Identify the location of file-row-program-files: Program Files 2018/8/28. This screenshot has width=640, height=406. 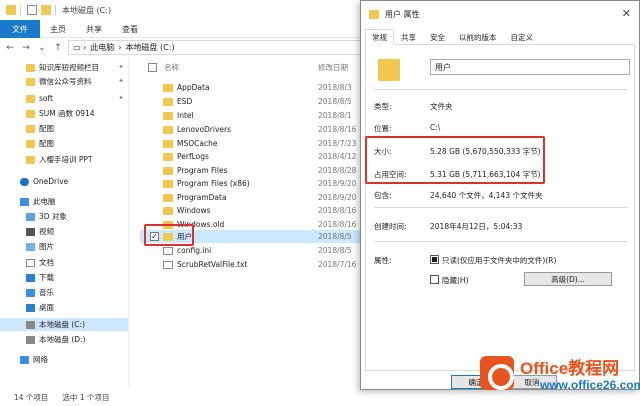
(250, 170).